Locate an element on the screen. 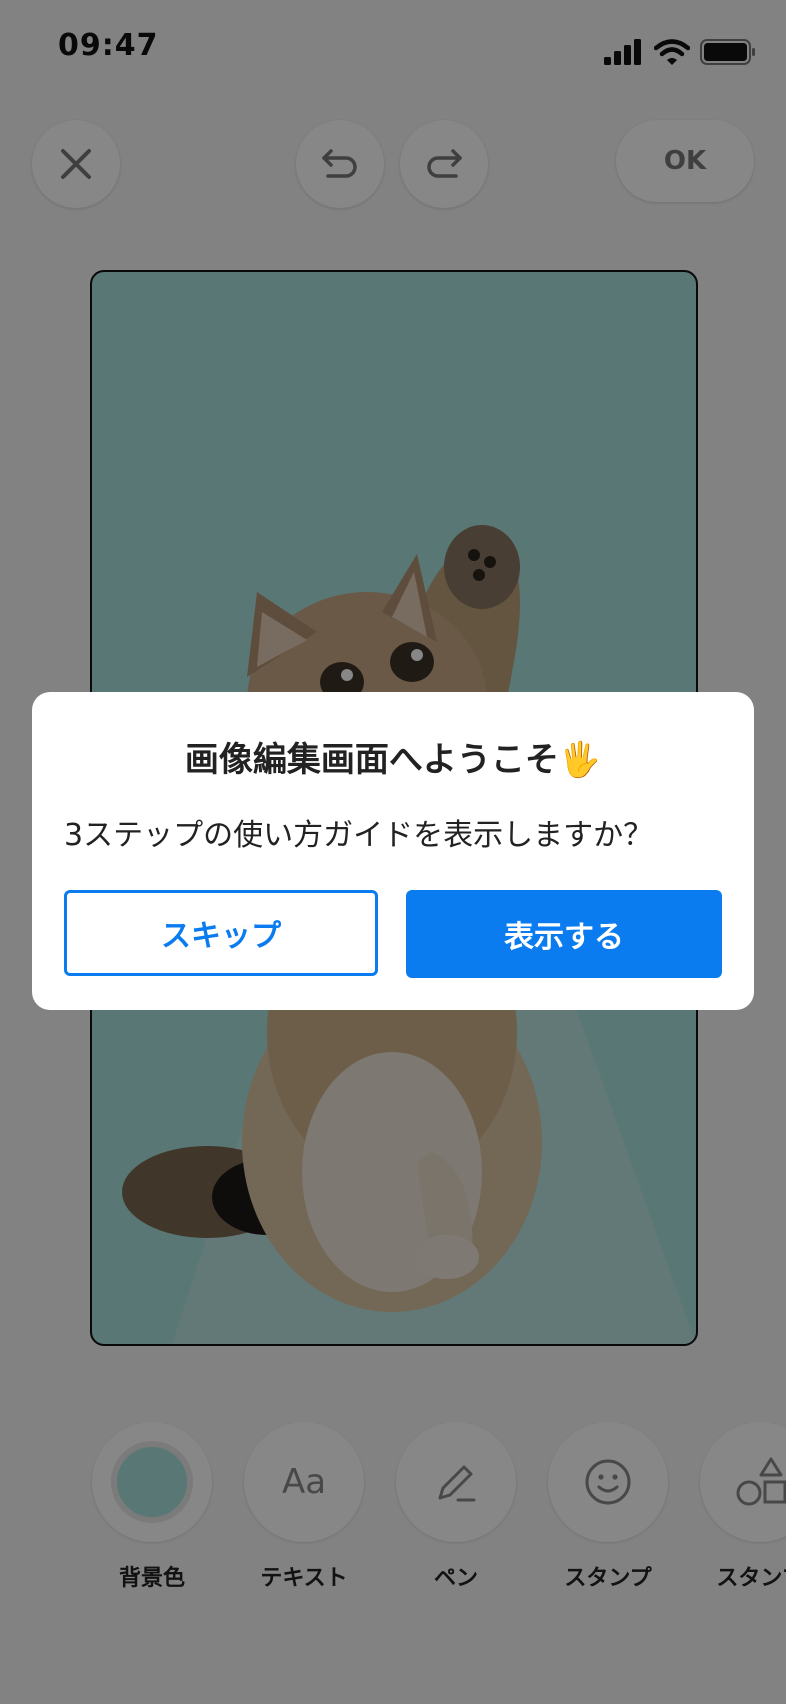 This screenshot has height=1704, width=786. dialog-title-text: 画像編集画面へようこそ is located at coordinates (371, 760).